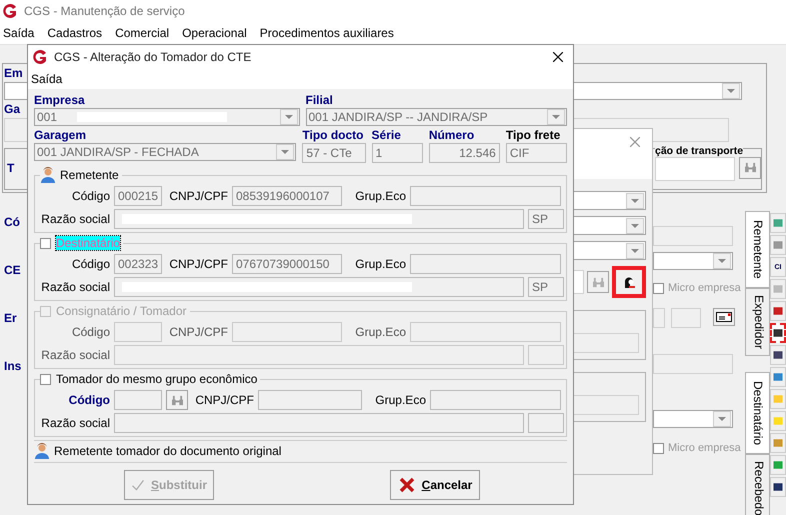 The height and width of the screenshot is (515, 786). What do you see at coordinates (287, 264) in the screenshot?
I see `text-field: 07670739000150` at bounding box center [287, 264].